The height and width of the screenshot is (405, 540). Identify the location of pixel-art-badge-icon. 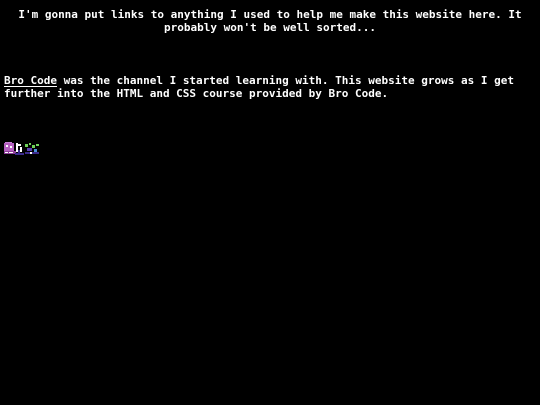
(22, 148).